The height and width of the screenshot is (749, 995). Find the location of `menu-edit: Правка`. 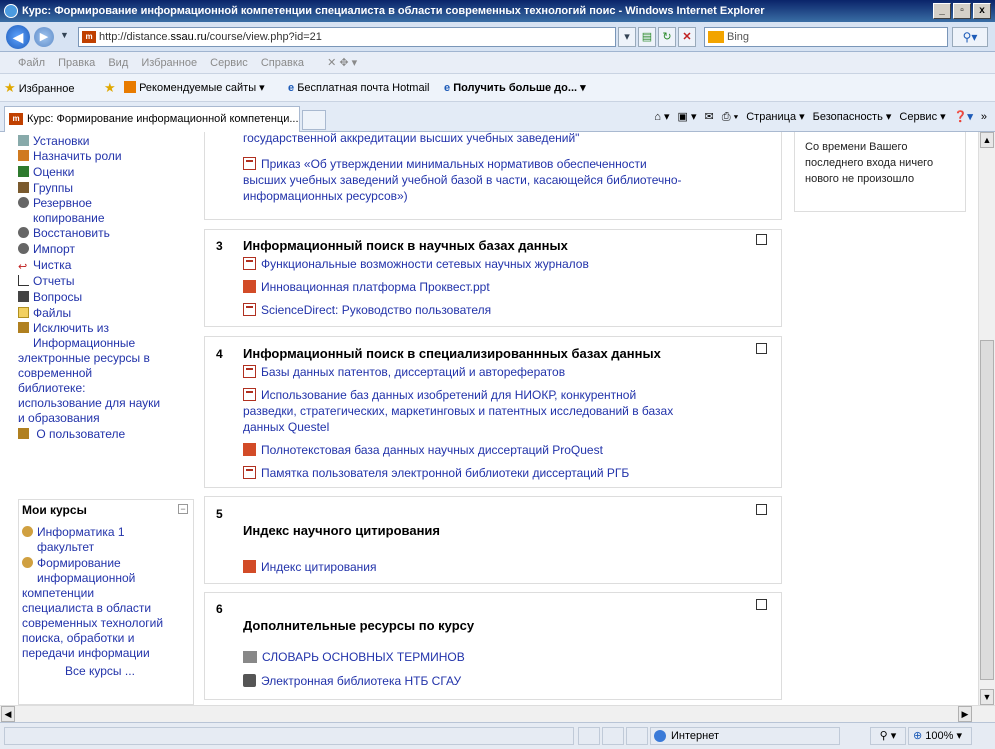

menu-edit: Правка is located at coordinates (76, 63).